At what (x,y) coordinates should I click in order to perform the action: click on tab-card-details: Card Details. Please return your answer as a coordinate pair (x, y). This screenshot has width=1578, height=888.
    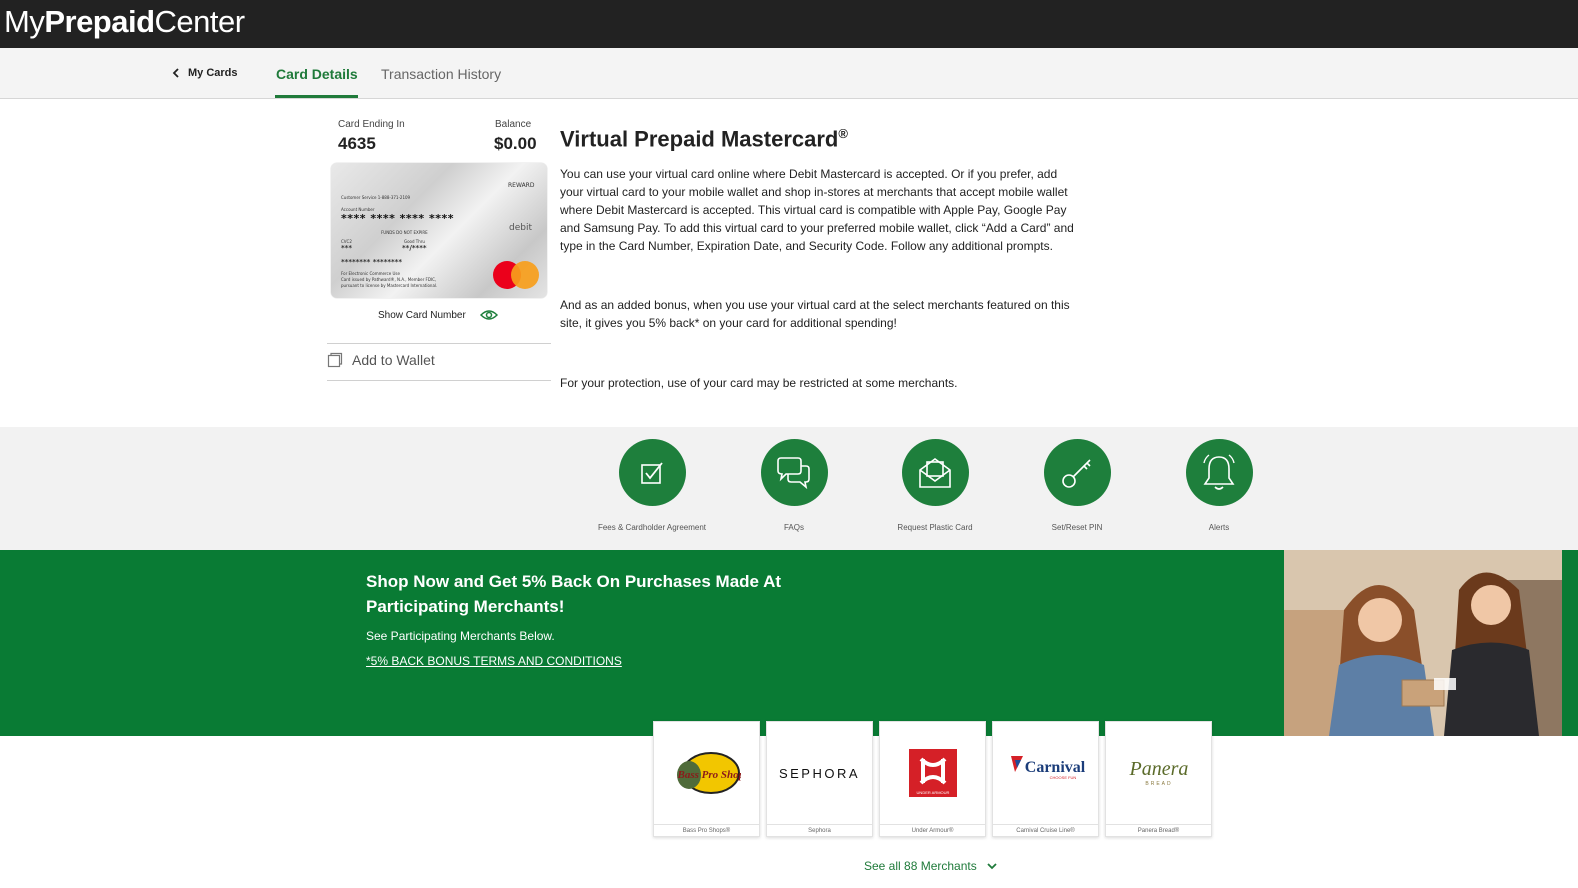
    Looking at the image, I should click on (317, 74).